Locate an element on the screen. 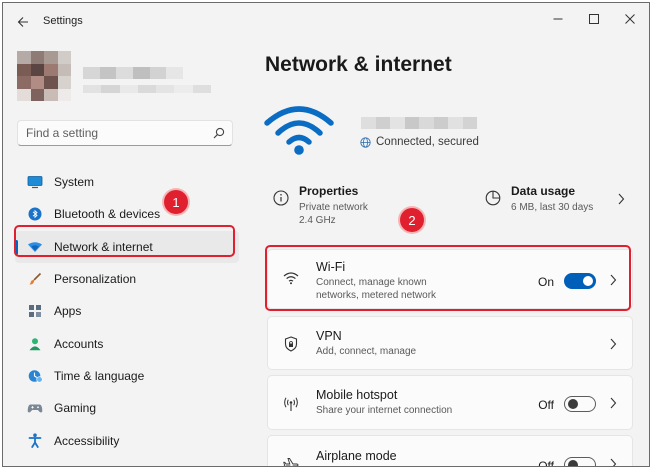 The height and width of the screenshot is (469, 652). user-email-blurred is located at coordinates (147, 89).